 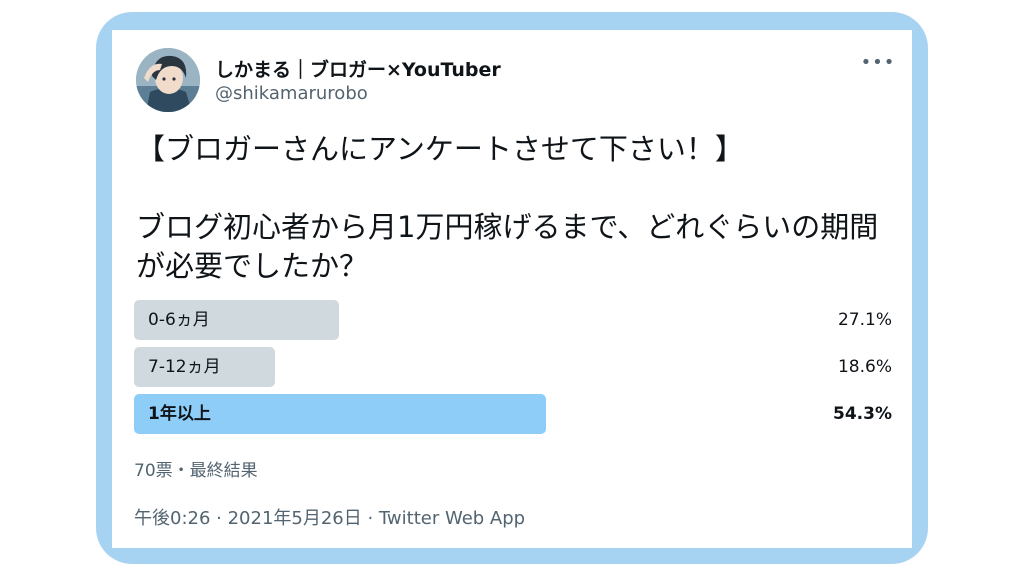 What do you see at coordinates (291, 93) in the screenshot?
I see `author-handle: @shikamarurobo` at bounding box center [291, 93].